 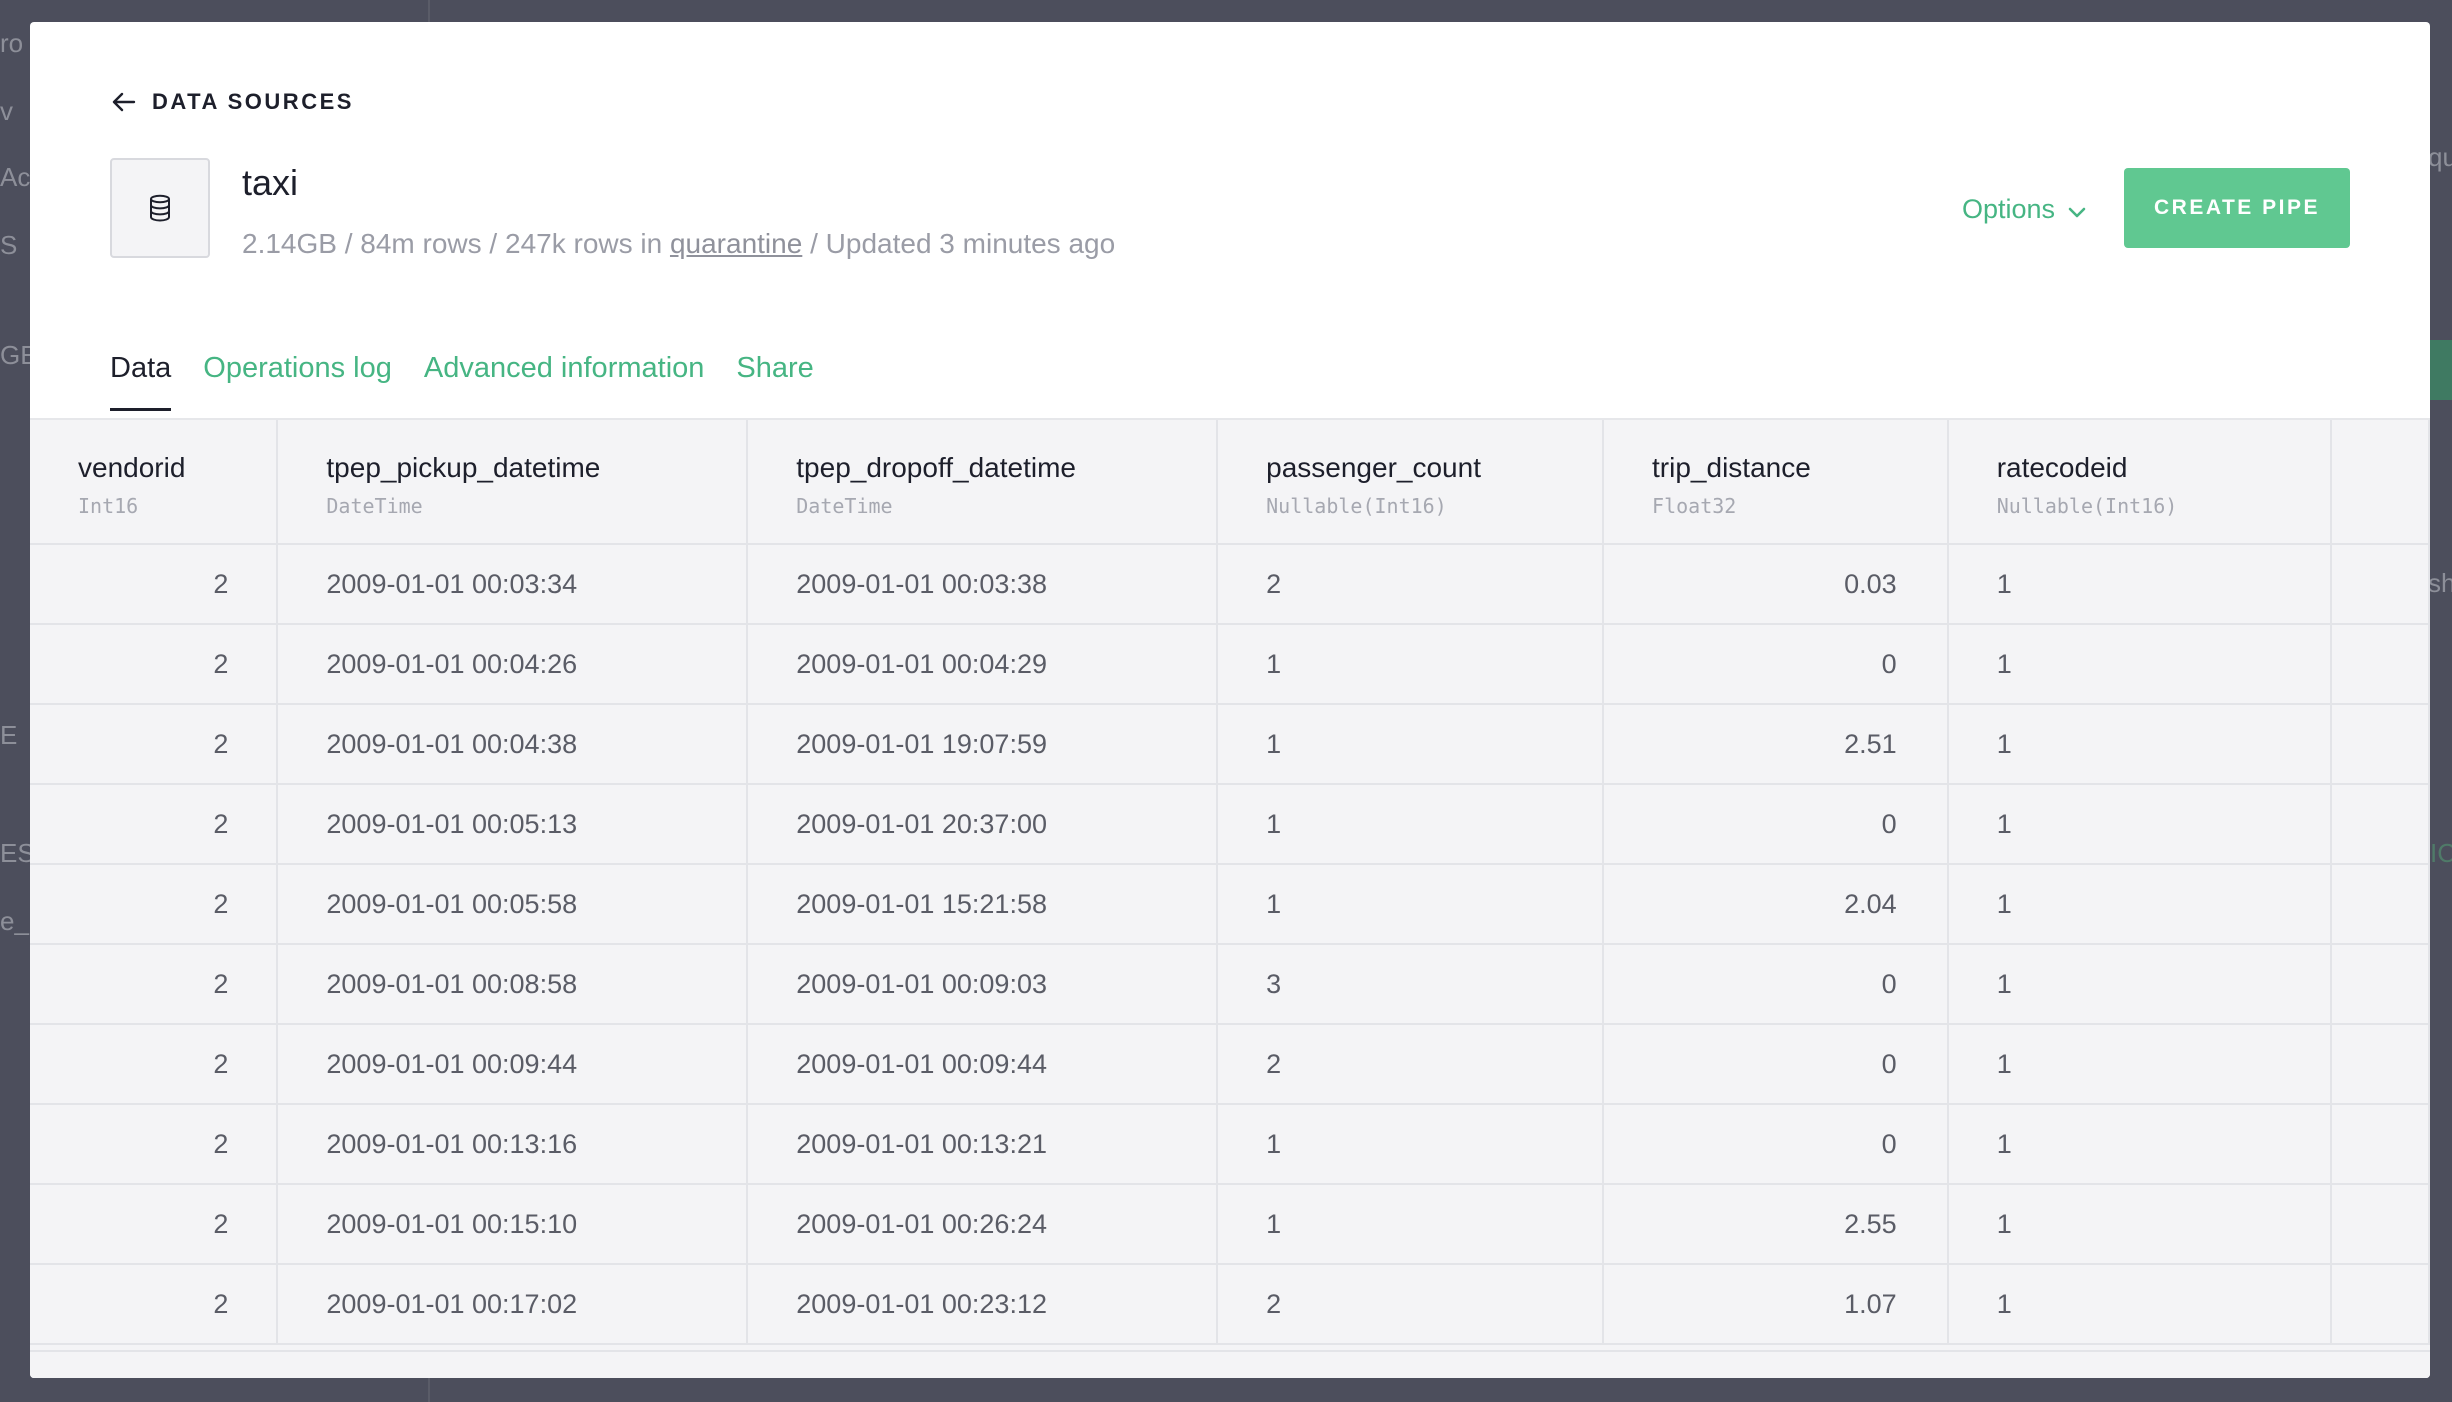 I want to click on column-type: DateTime, so click(x=844, y=506).